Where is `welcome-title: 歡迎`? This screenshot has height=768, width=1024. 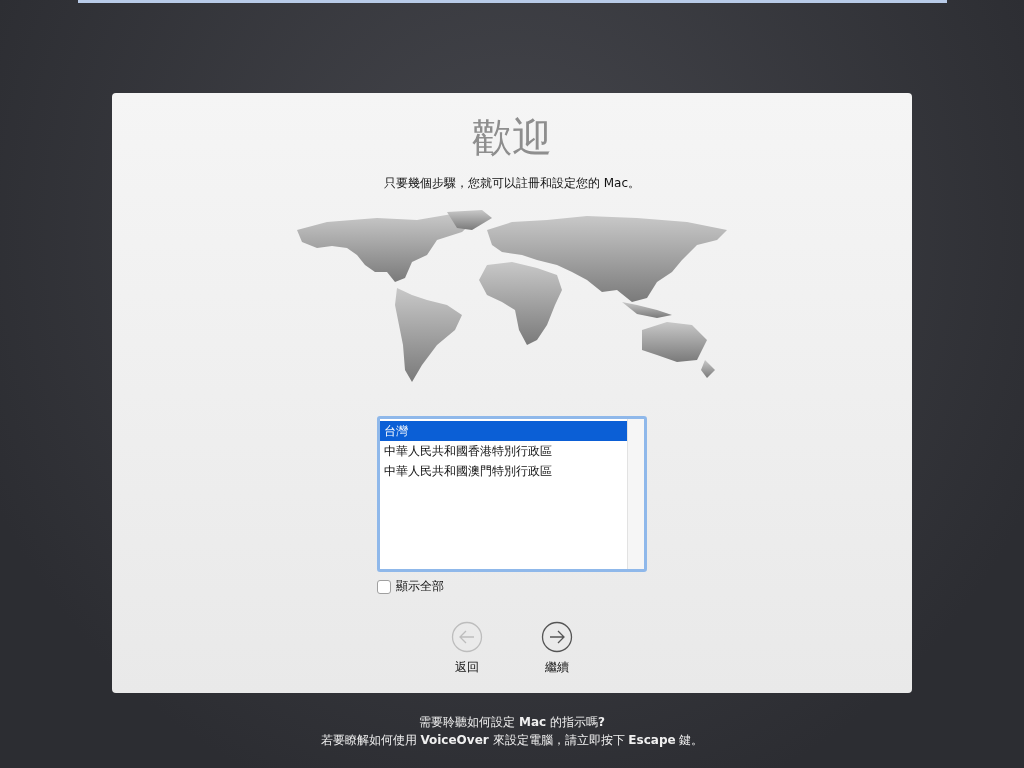 welcome-title: 歡迎 is located at coordinates (512, 137).